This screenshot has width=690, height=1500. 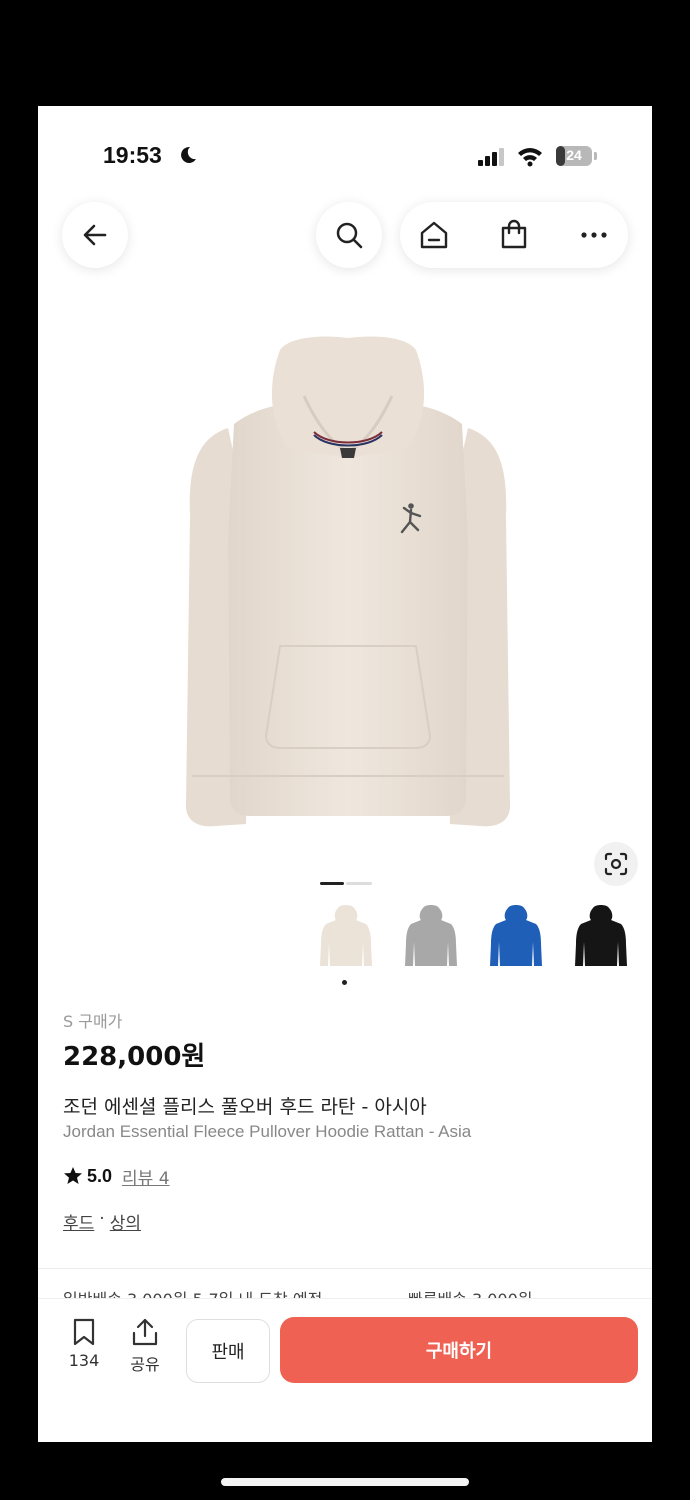 I want to click on divider, so click(x=345, y=1268).